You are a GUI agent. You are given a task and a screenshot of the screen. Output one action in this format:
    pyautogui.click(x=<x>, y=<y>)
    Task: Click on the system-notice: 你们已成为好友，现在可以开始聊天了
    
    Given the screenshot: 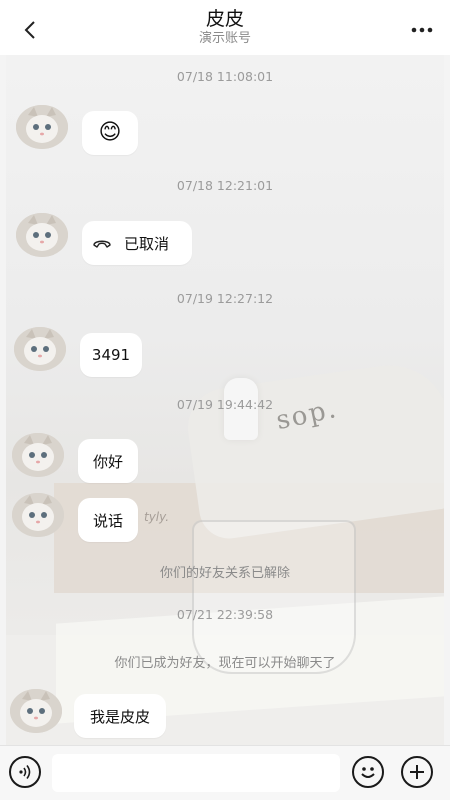 What is the action you would take?
    pyautogui.click(x=225, y=663)
    